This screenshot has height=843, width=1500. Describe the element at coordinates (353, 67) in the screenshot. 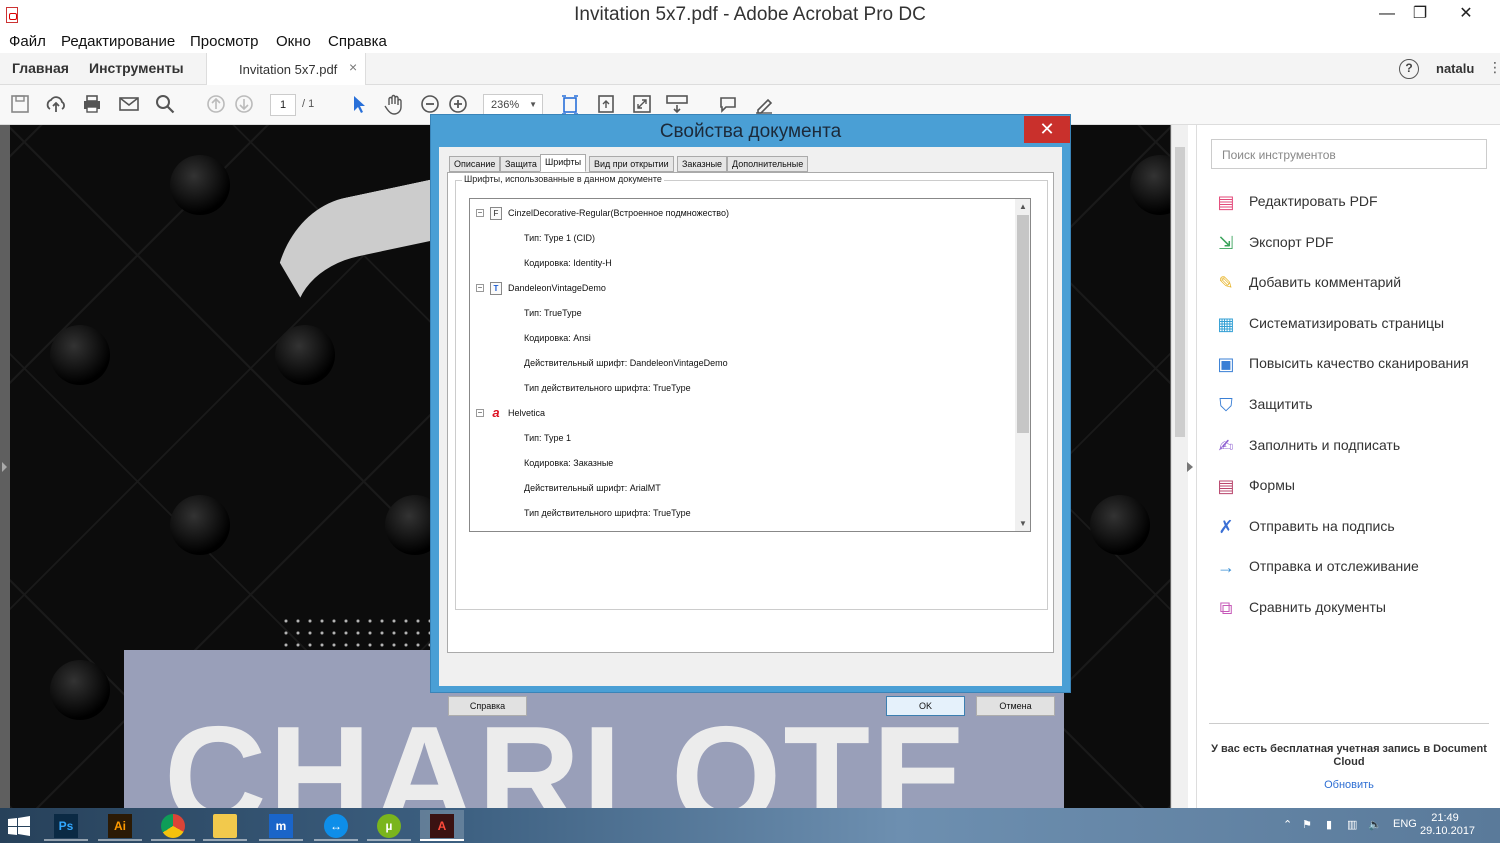

I see `close-tab-icon: ×` at that location.